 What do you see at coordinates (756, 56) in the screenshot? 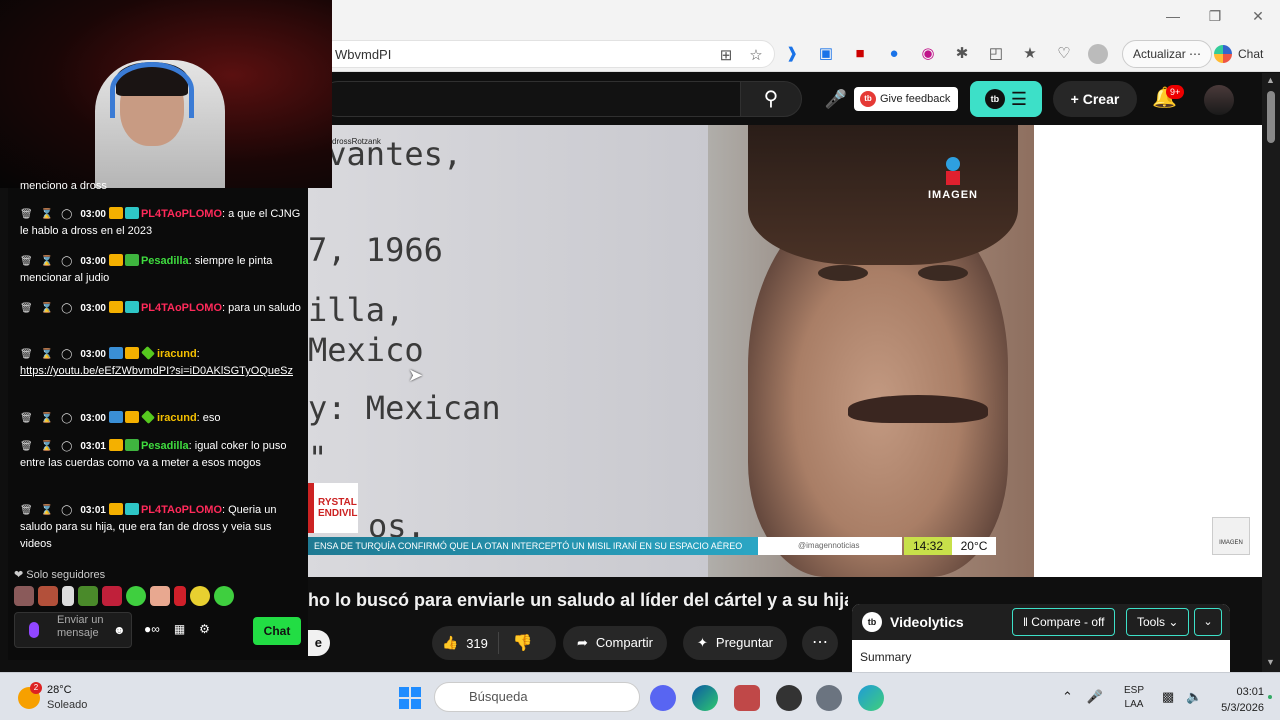
I see `favorite-star-icon: ☆` at bounding box center [756, 56].